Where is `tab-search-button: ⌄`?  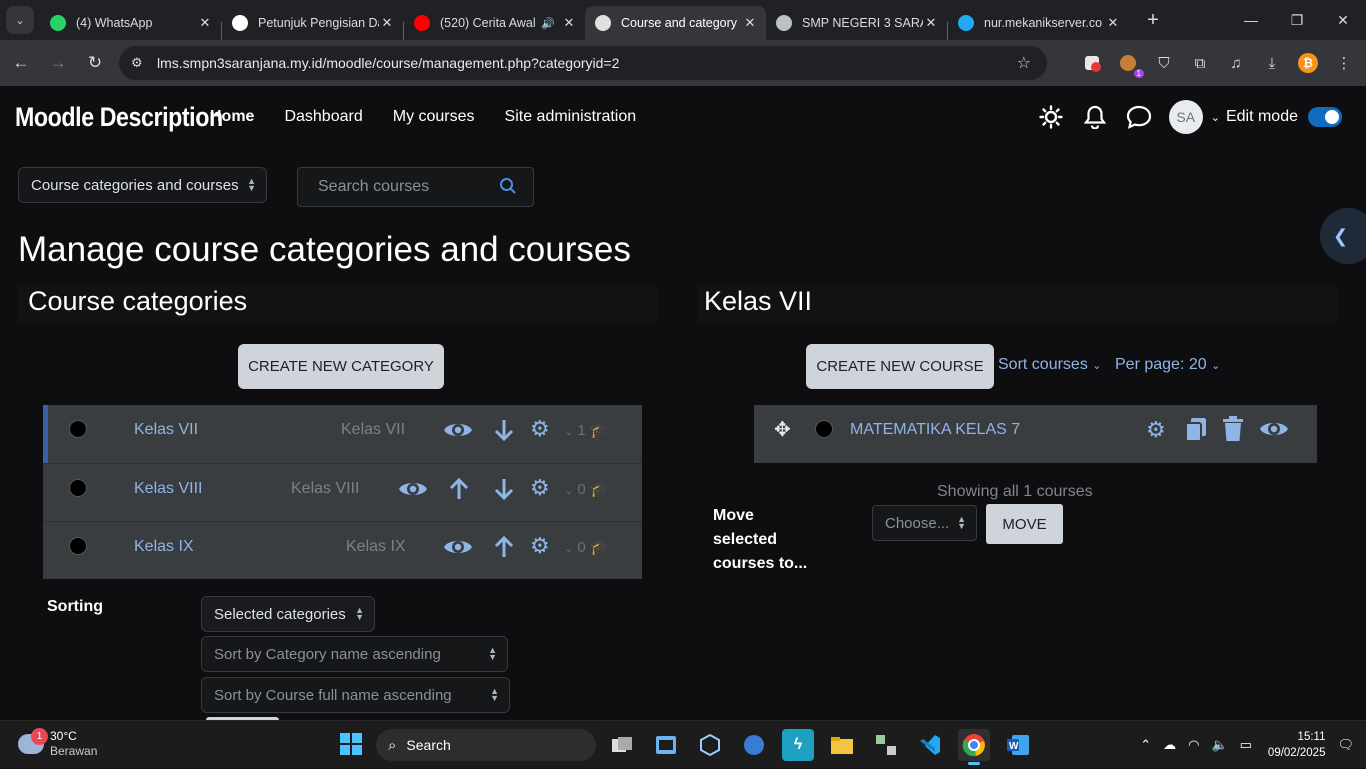 tab-search-button: ⌄ is located at coordinates (20, 20).